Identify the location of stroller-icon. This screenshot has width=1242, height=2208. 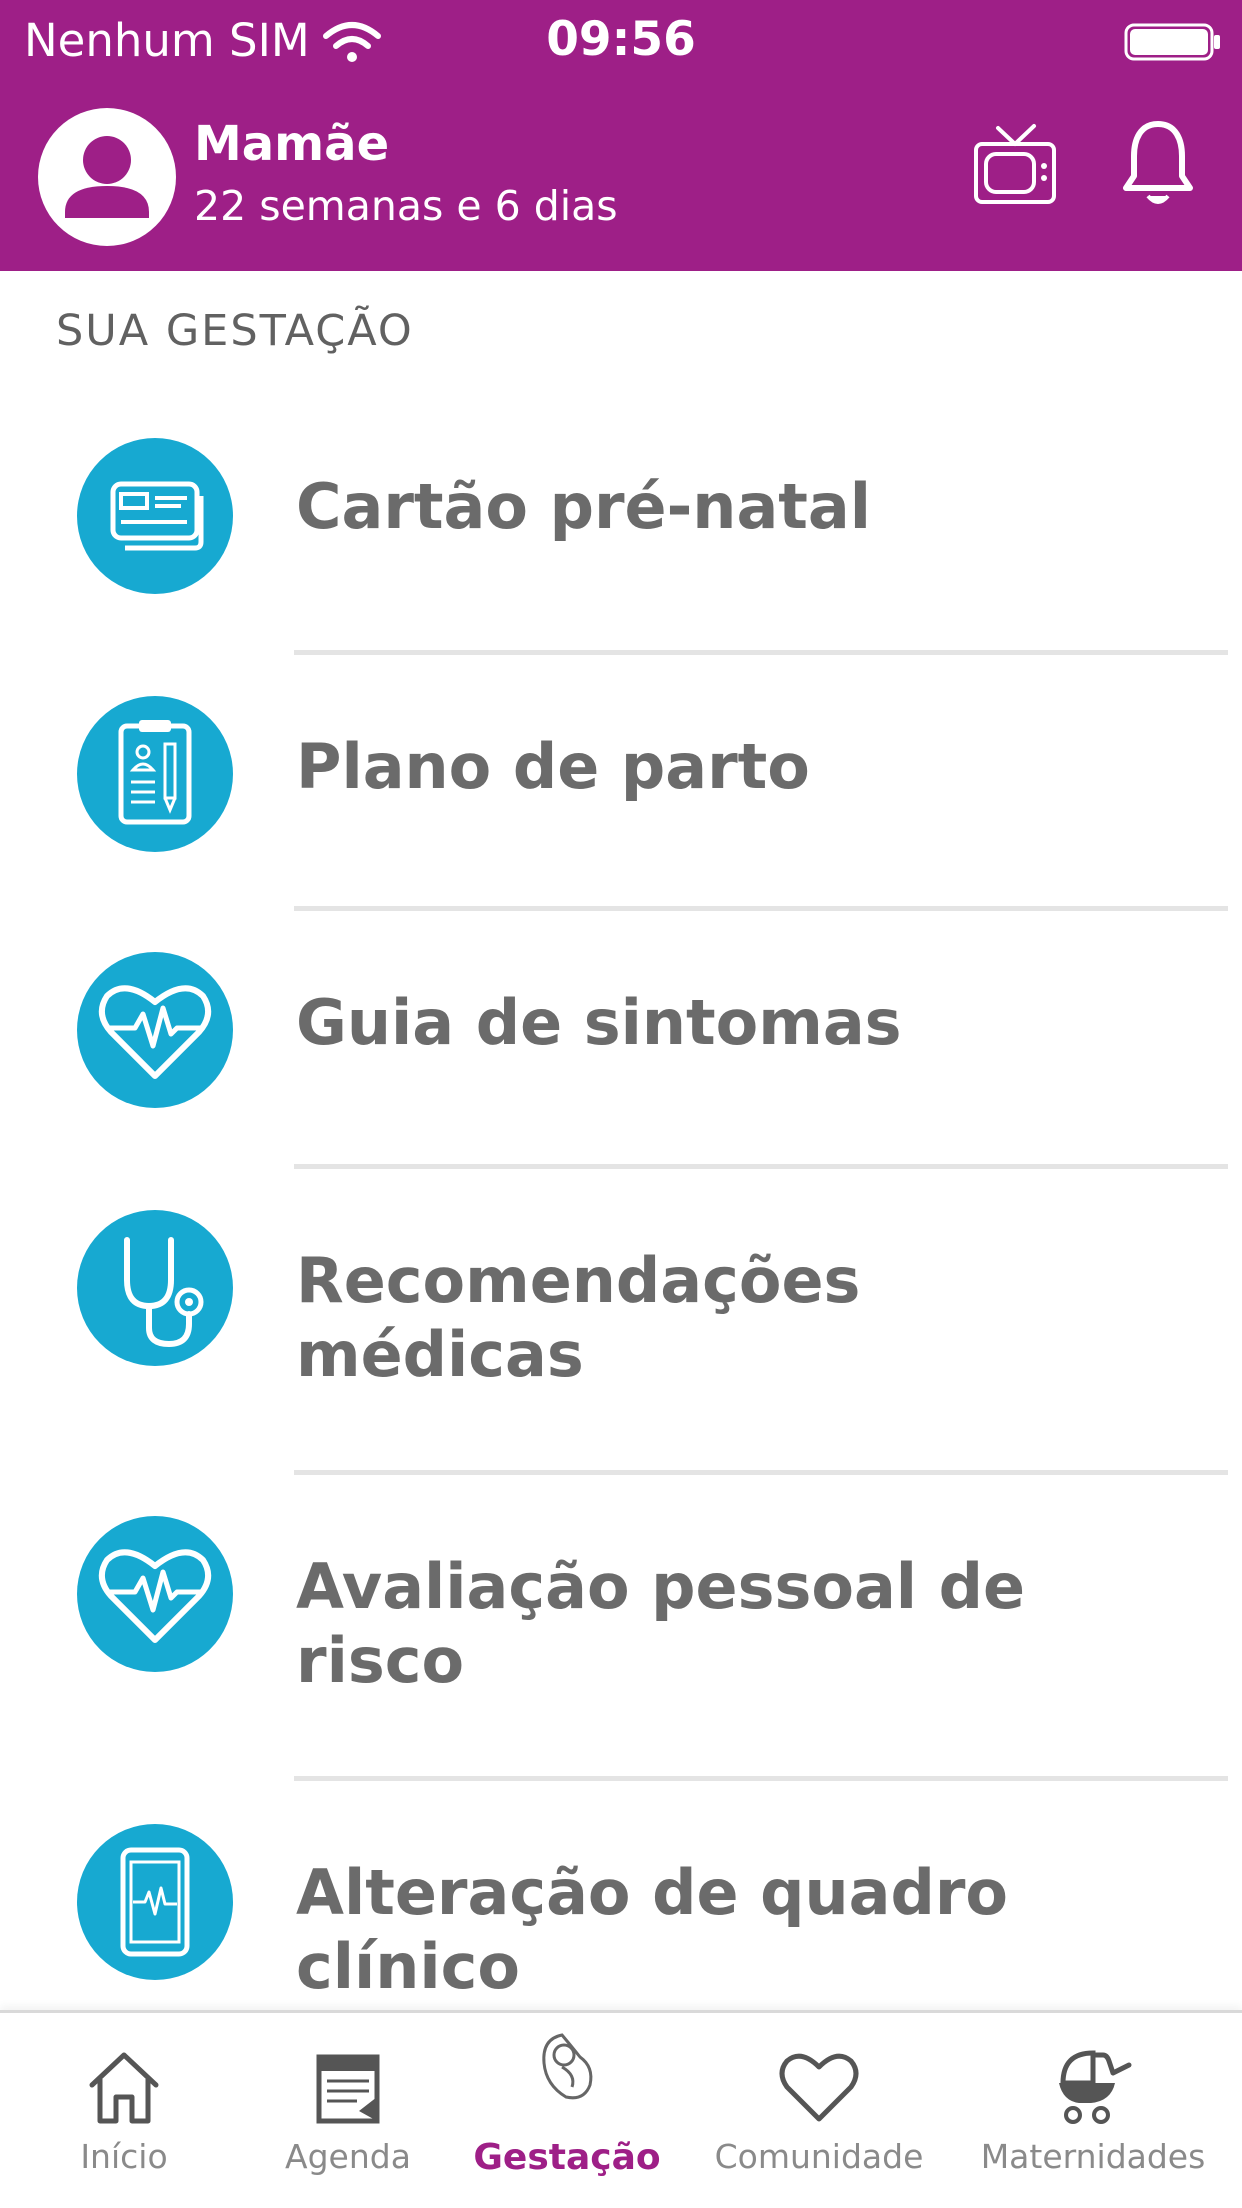
(1095, 2087).